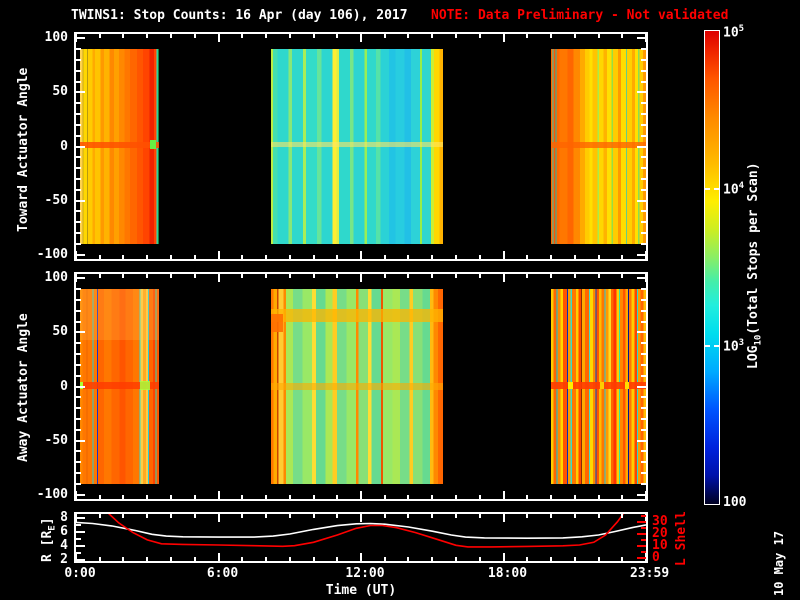  I want to click on colorbar-tick-exponent: 4, so click(741, 185).